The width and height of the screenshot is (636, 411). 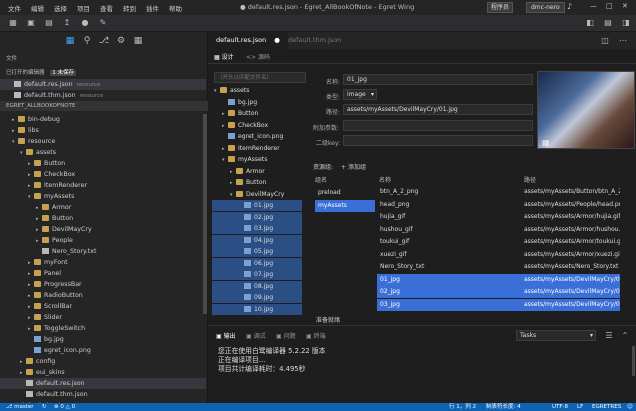 What do you see at coordinates (345, 205) in the screenshot?
I see `group-row: myAssets` at bounding box center [345, 205].